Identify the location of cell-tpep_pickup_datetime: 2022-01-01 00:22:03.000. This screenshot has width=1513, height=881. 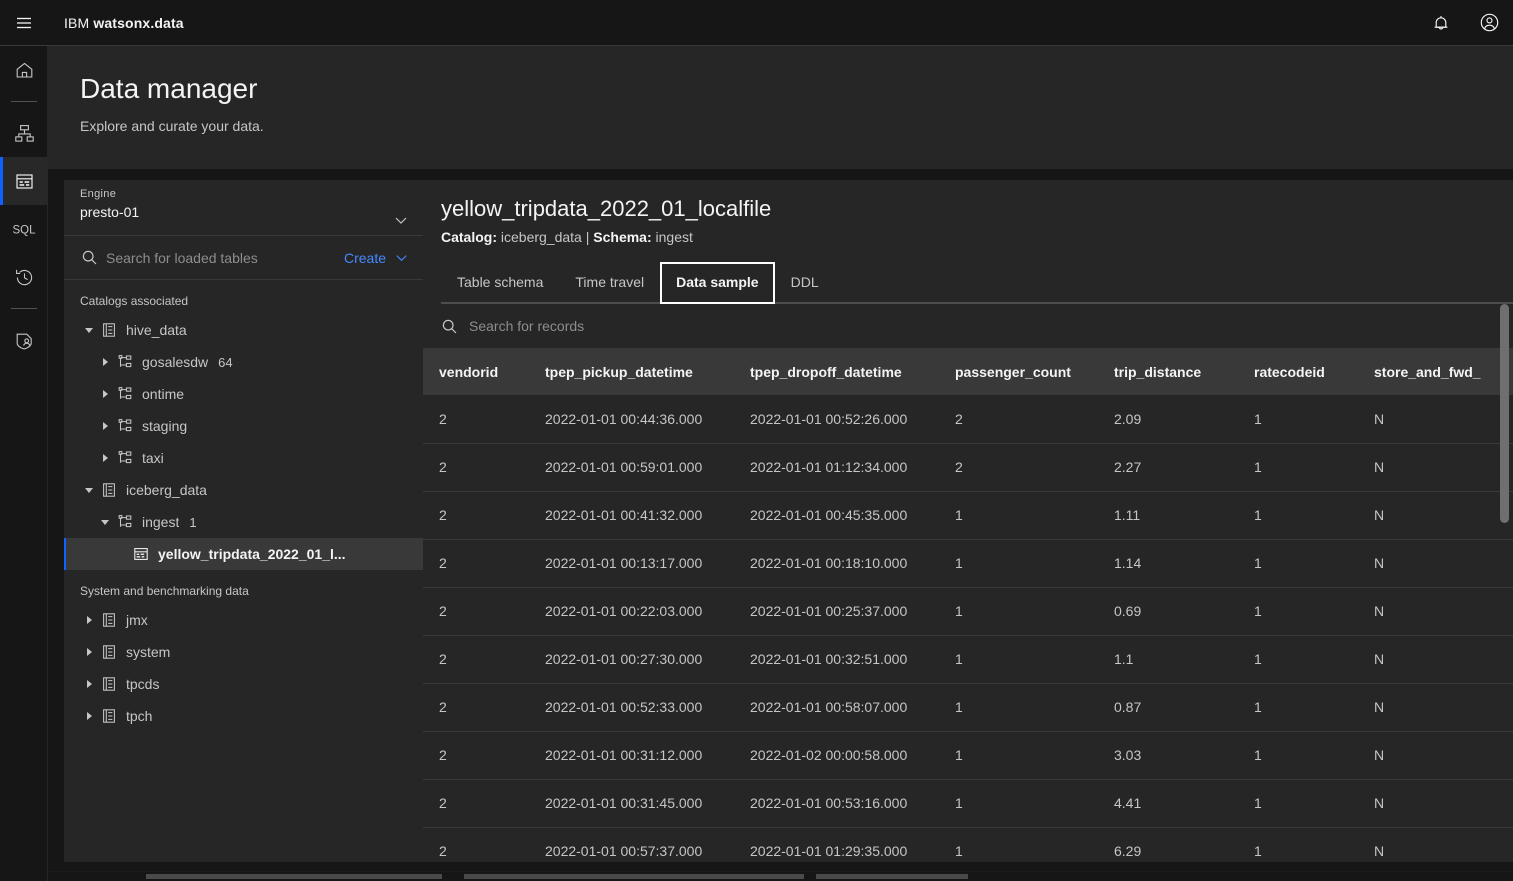
(631, 611).